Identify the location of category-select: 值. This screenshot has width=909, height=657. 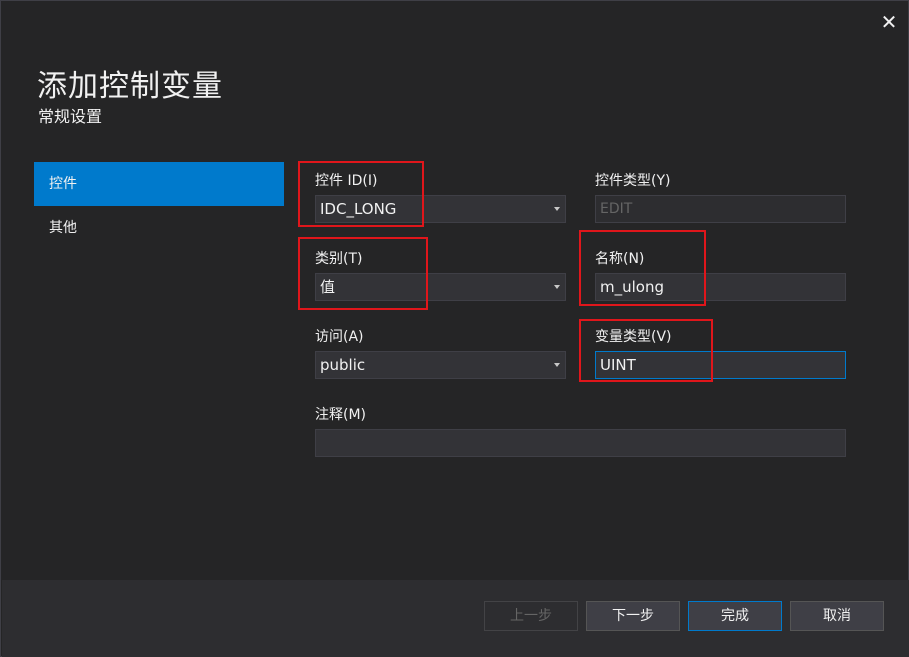
(440, 287).